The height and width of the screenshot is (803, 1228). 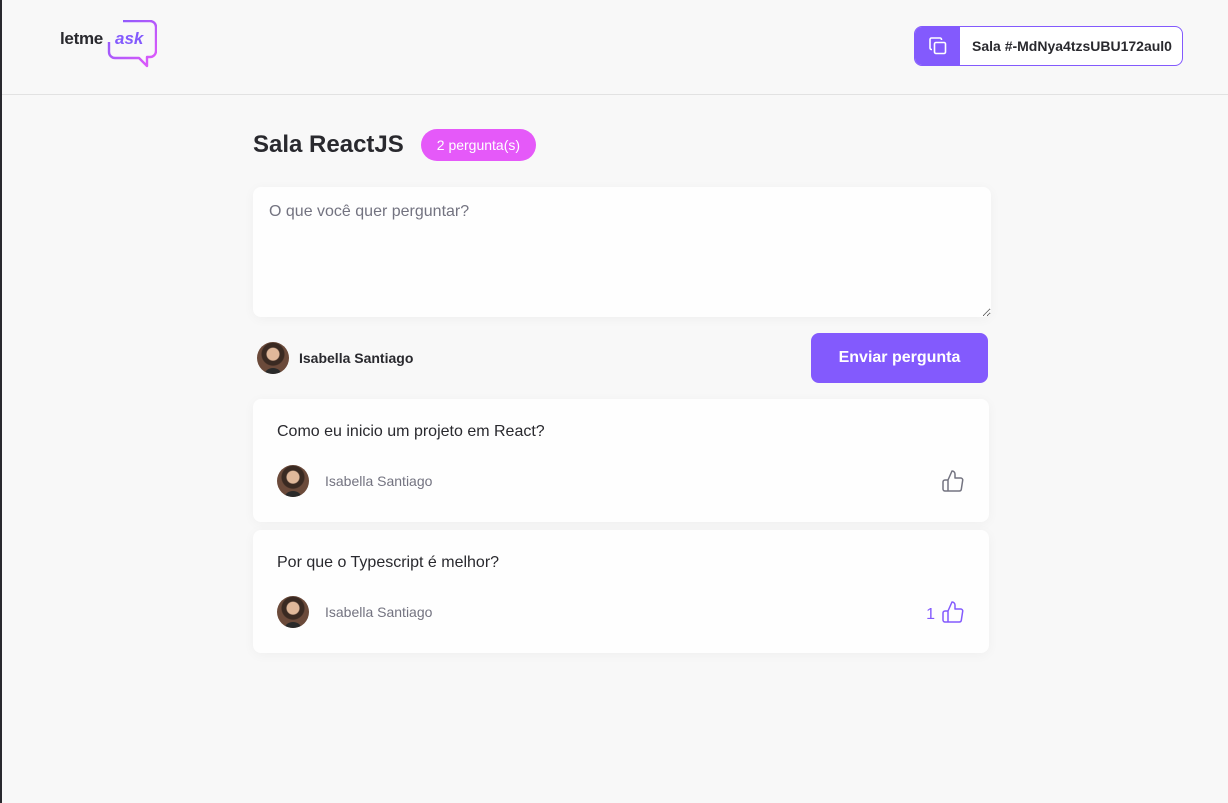 What do you see at coordinates (621, 481) in the screenshot?
I see `question-footer: Isabella Santiago` at bounding box center [621, 481].